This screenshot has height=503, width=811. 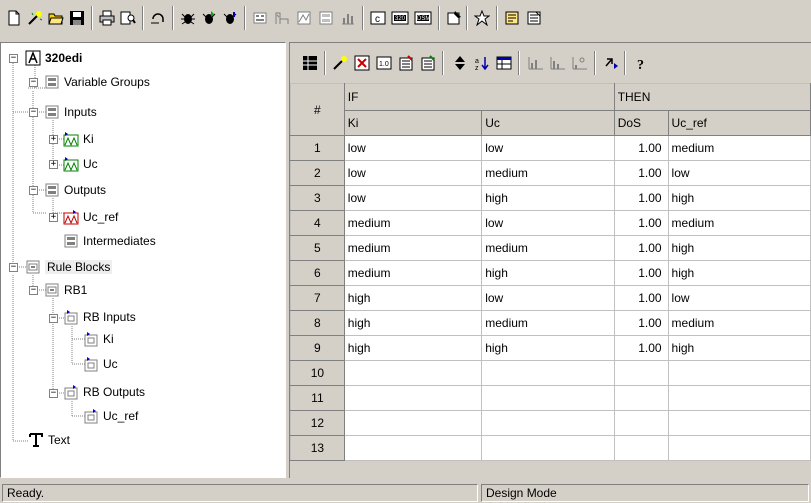 I want to click on tree-node-text: Text, so click(x=49, y=440).